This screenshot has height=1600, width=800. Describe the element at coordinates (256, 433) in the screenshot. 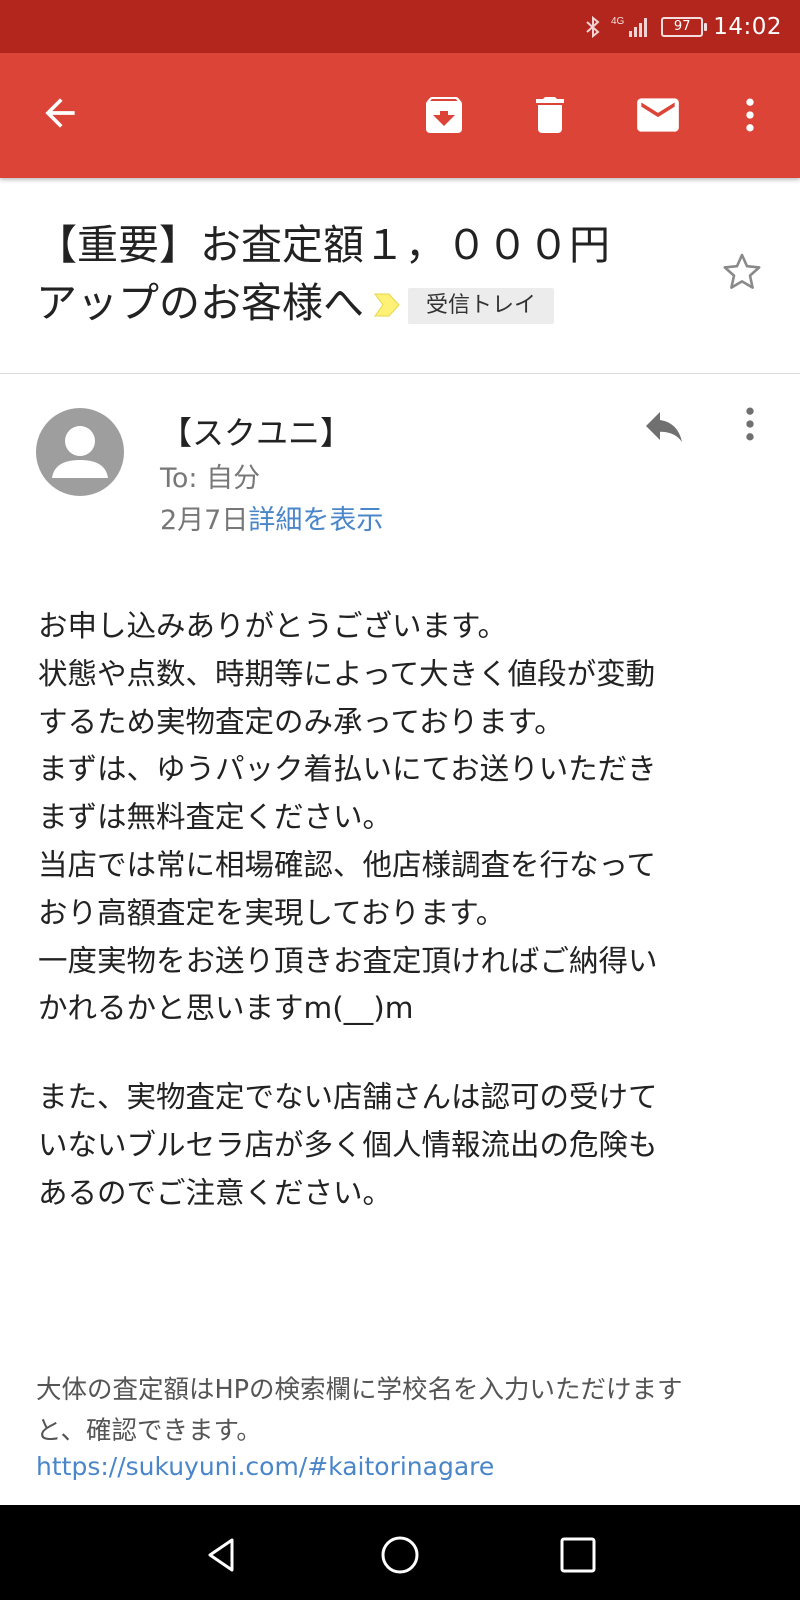

I see `sender-name: 【スクユニ】` at that location.